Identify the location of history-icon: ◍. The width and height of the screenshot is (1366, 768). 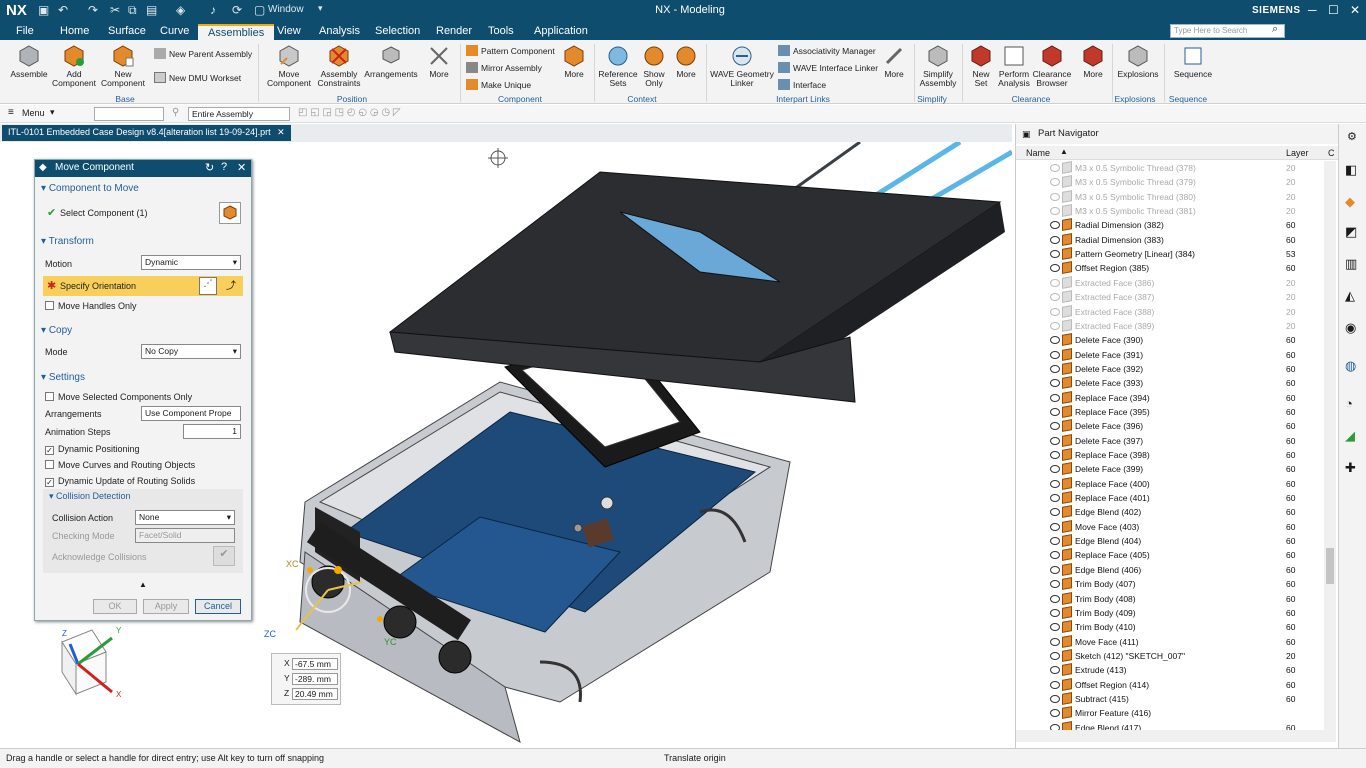
(1350, 366).